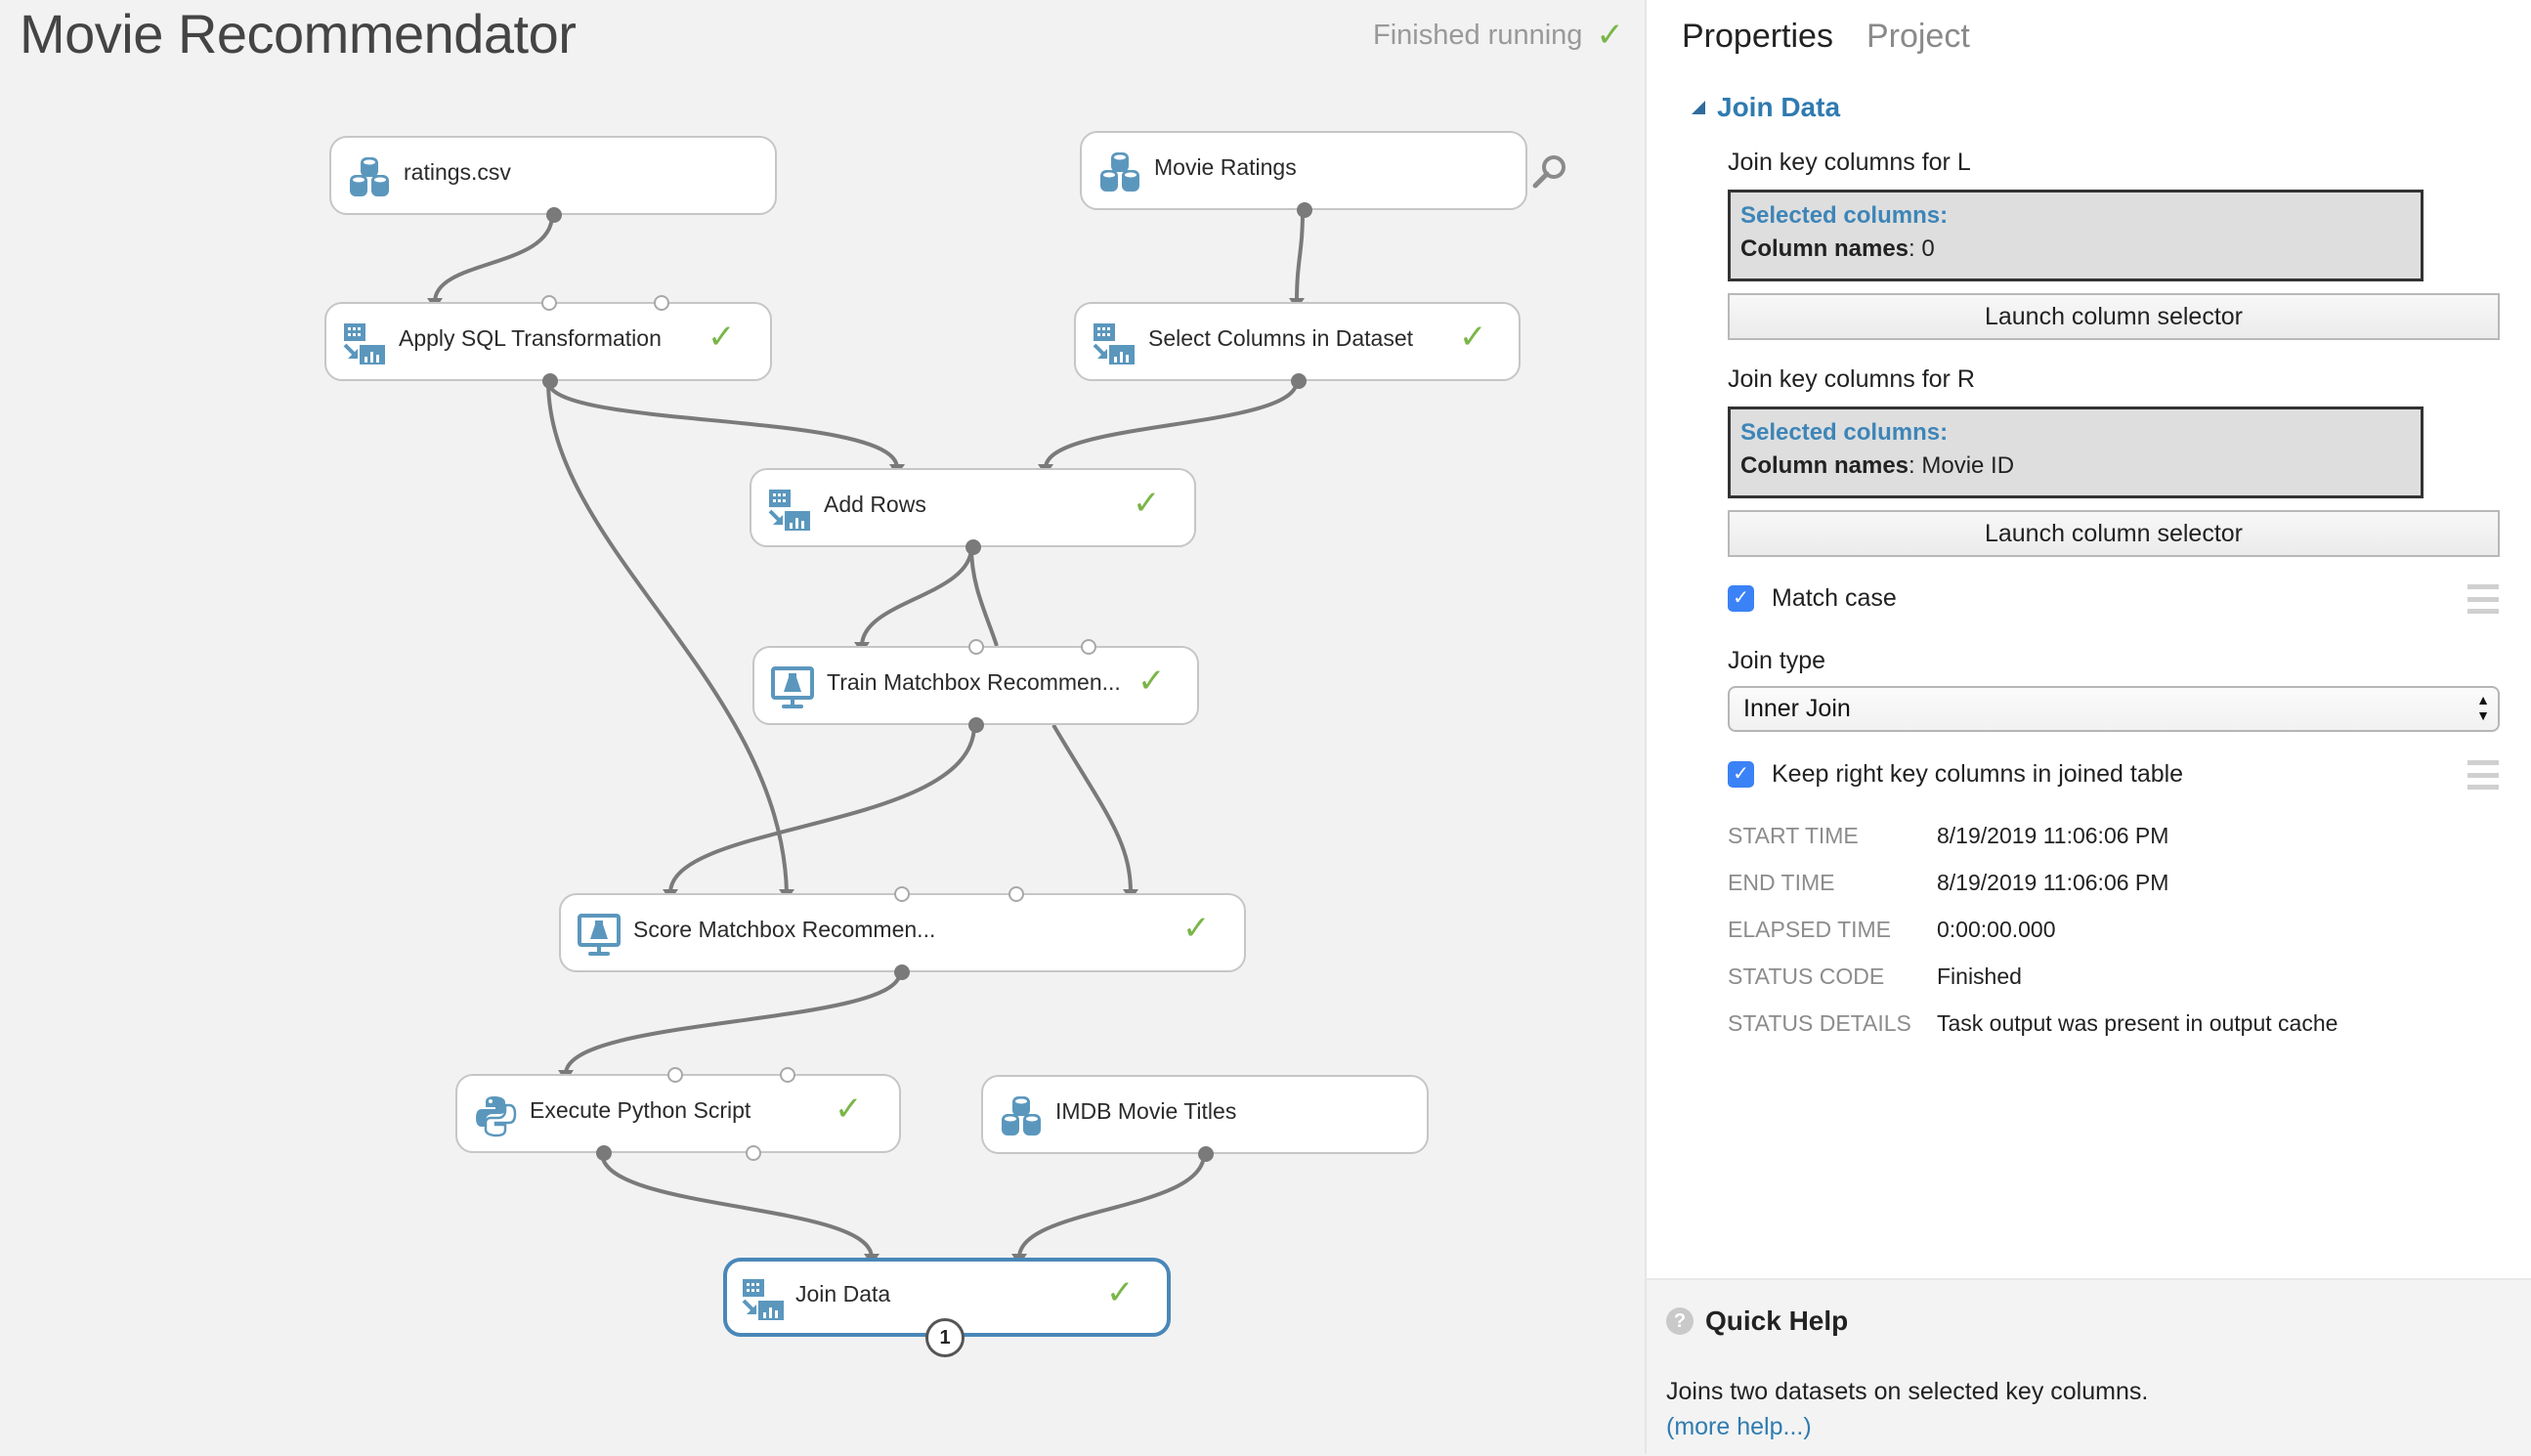  What do you see at coordinates (902, 933) in the screenshot?
I see `module-score-matchbox: Score Matchbox Recommen... ✓` at bounding box center [902, 933].